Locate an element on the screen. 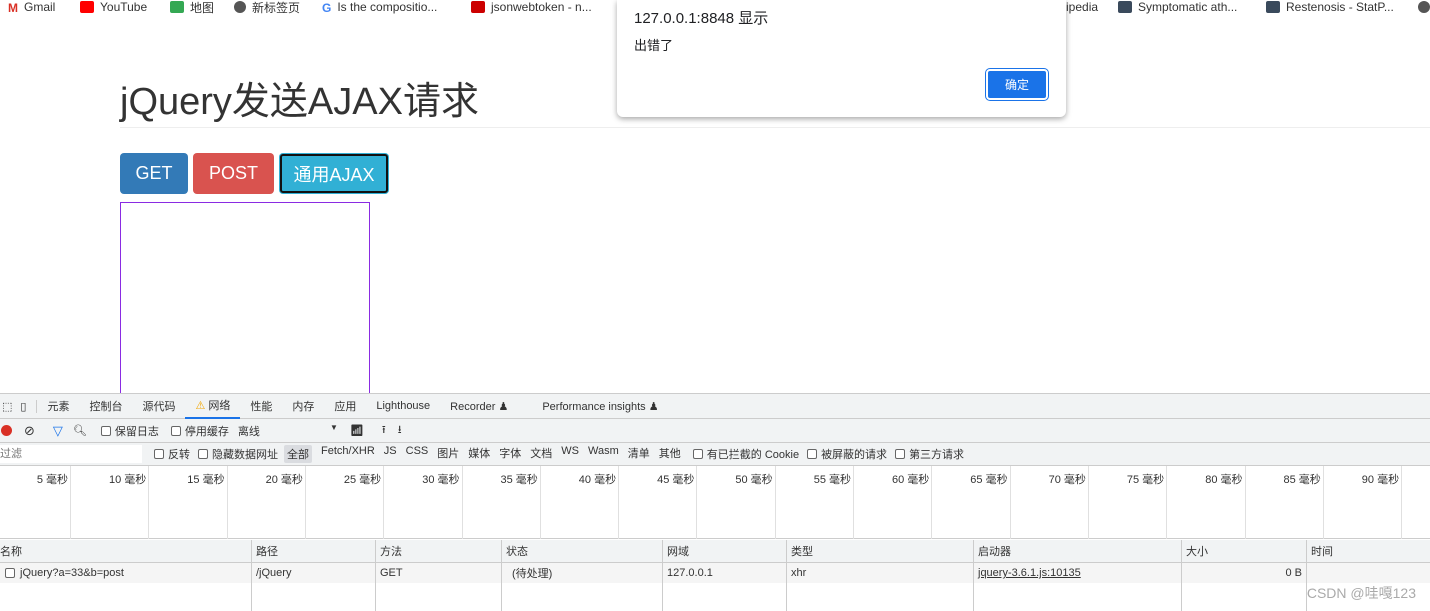 This screenshot has width=1430, height=611. type-filter-0: 全部 is located at coordinates (298, 454).